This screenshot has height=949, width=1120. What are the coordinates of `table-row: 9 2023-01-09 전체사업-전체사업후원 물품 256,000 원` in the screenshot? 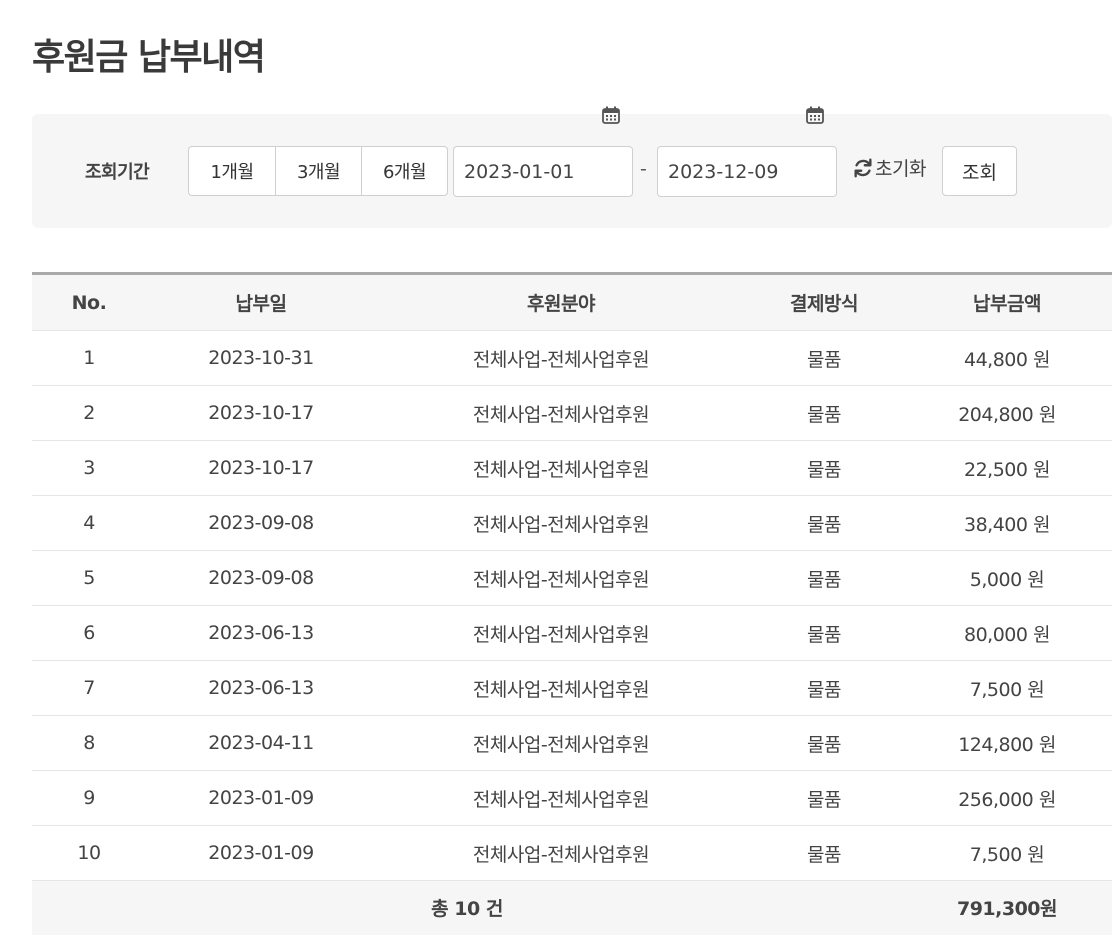 It's located at (572, 798).